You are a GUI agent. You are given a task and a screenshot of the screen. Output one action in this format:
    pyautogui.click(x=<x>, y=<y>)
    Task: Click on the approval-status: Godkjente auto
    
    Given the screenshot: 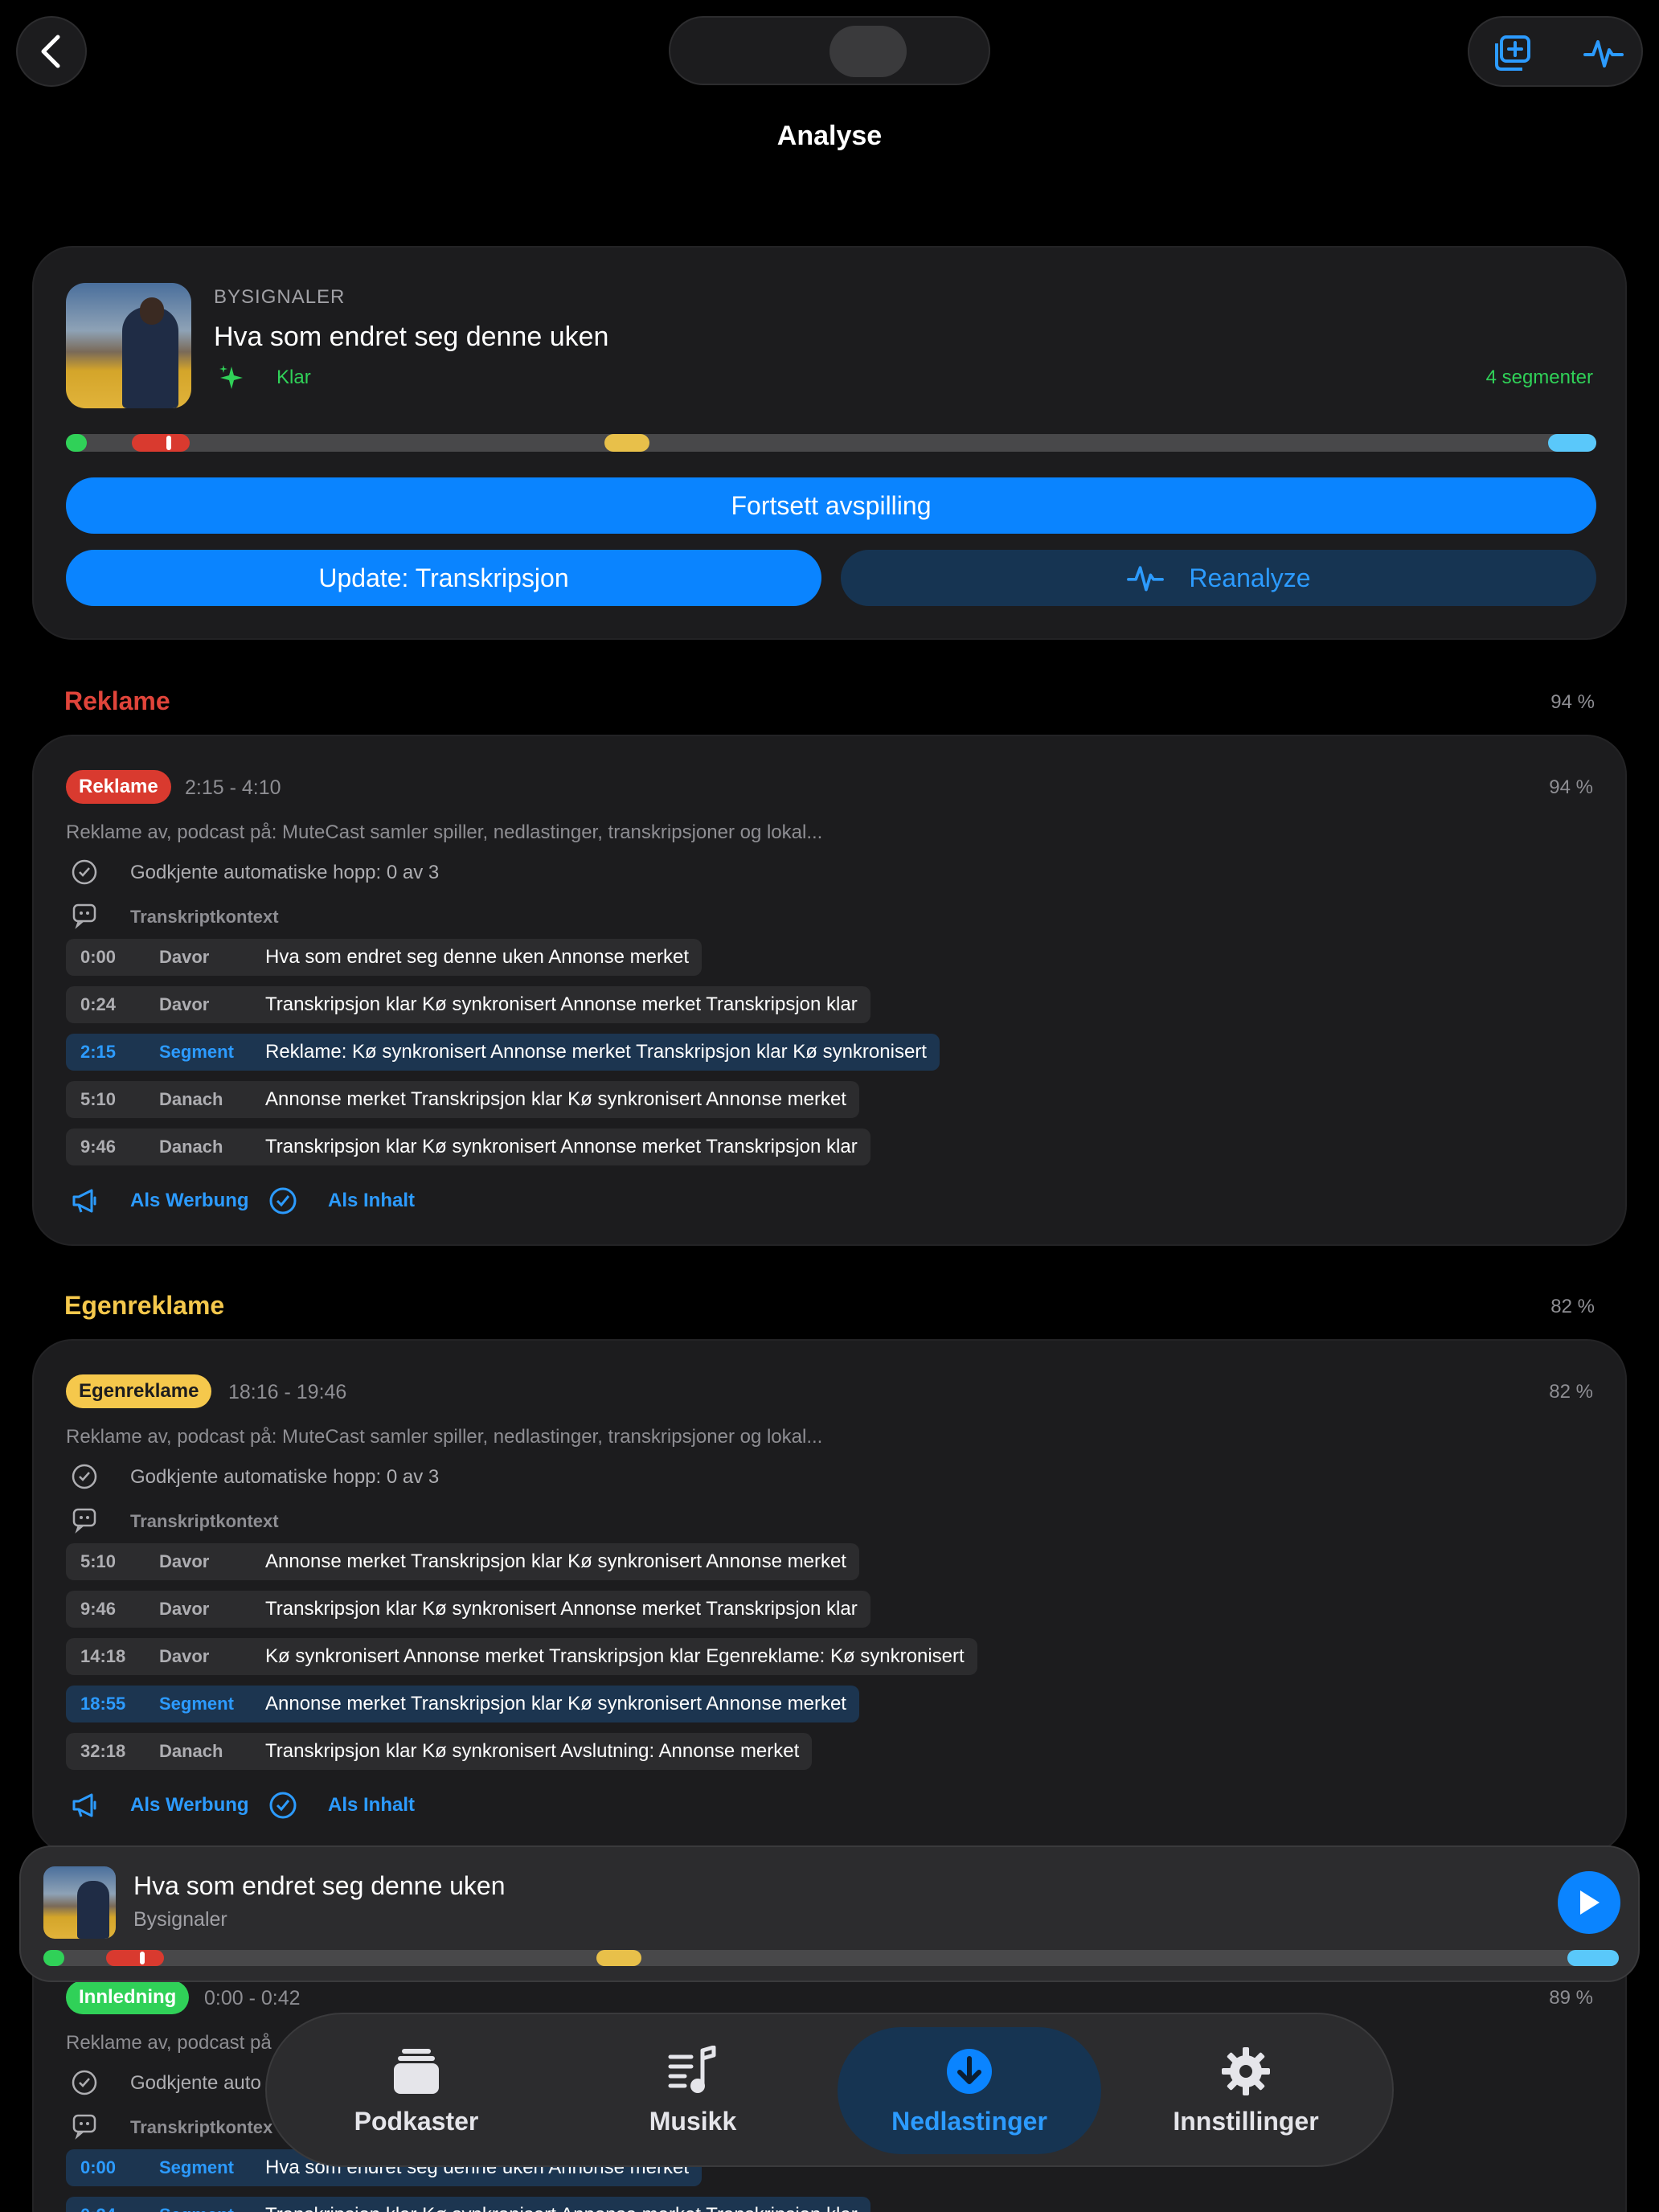 What is the action you would take?
    pyautogui.click(x=195, y=2083)
    